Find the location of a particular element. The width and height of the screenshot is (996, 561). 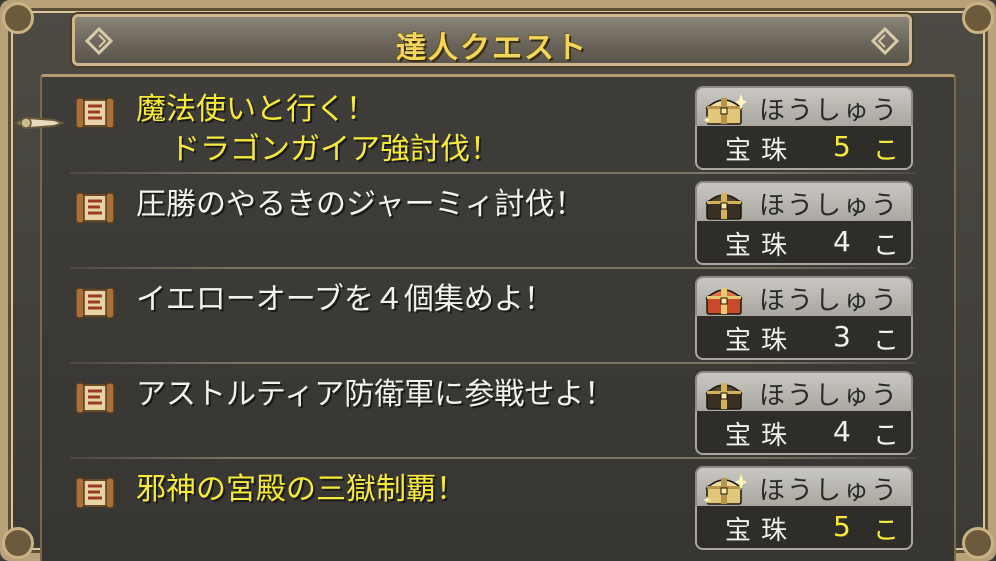

reward-detail: 宝珠 3 こ is located at coordinates (804, 338).